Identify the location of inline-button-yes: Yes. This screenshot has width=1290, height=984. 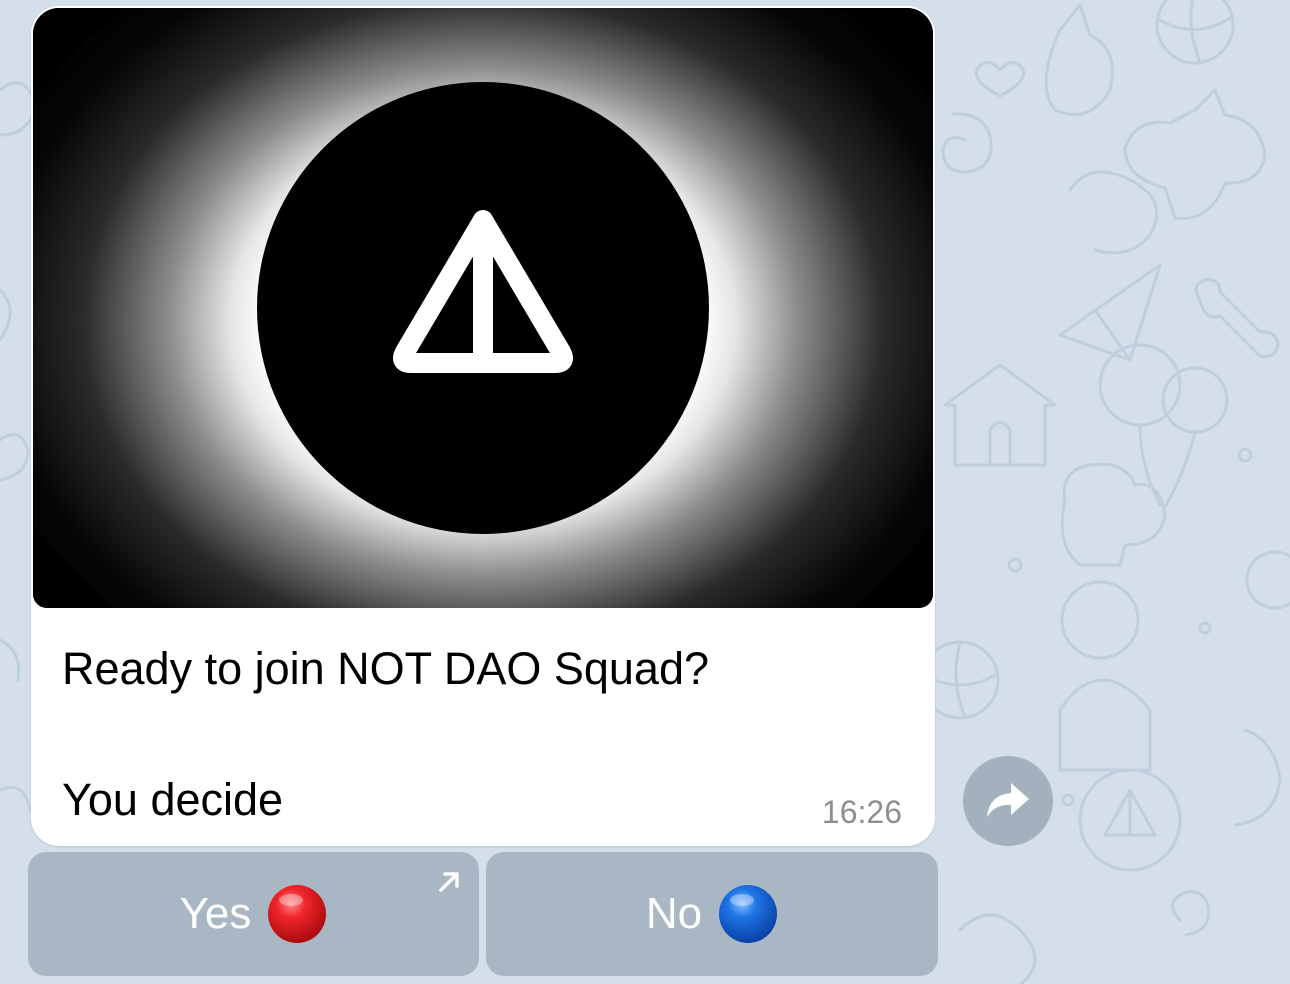
(253, 914).